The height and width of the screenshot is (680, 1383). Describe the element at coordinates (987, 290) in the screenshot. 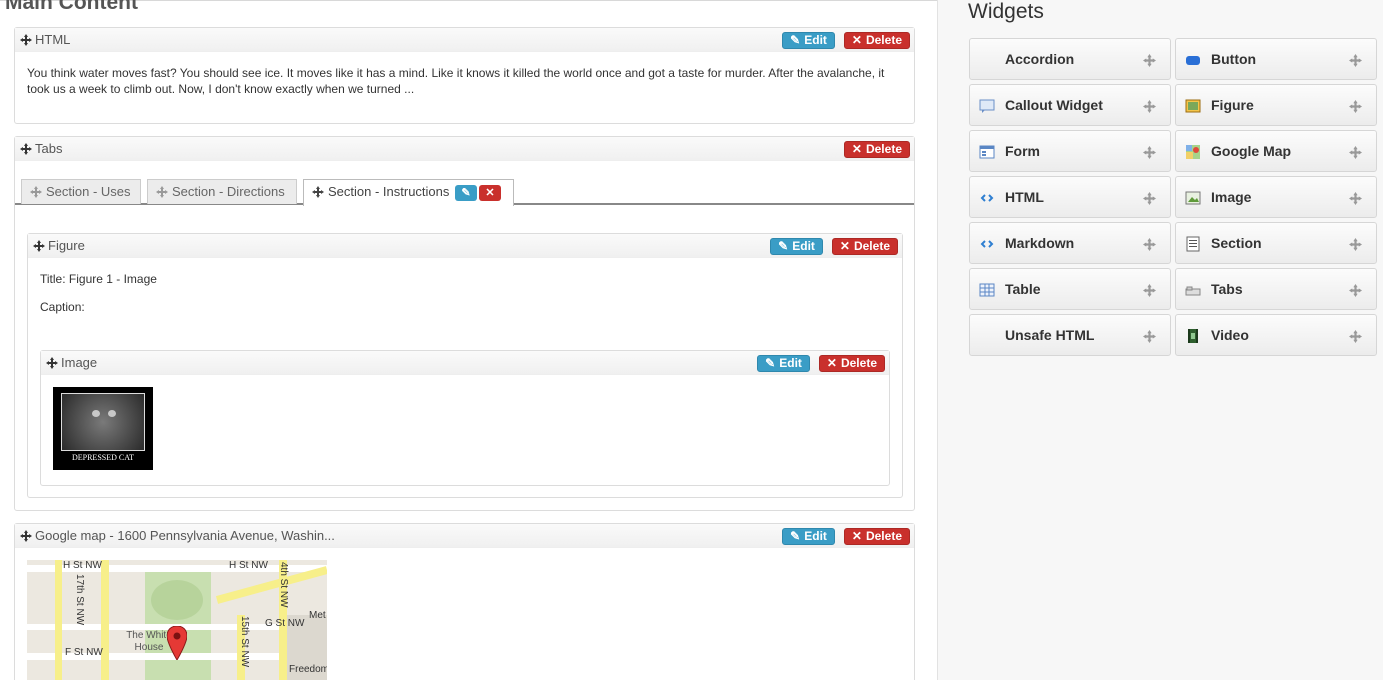

I see `table-icon` at that location.